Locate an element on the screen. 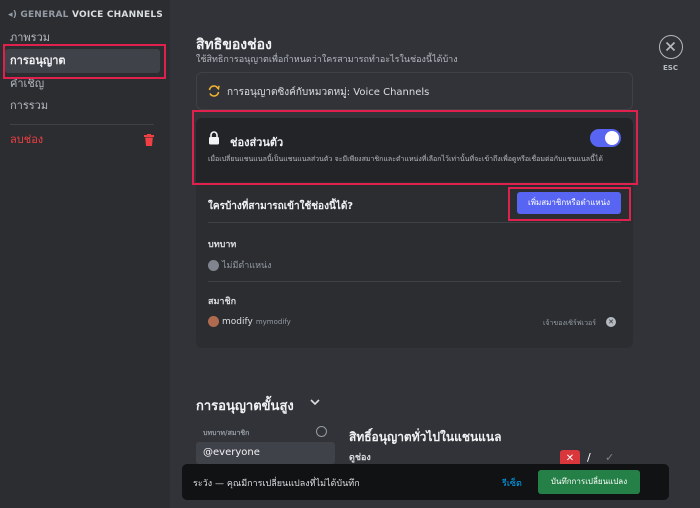 Image resolution: width=700 pixels, height=508 pixels. sidebar-header: ◂) GENERAL VOICE CHANNELS is located at coordinates (85, 15).